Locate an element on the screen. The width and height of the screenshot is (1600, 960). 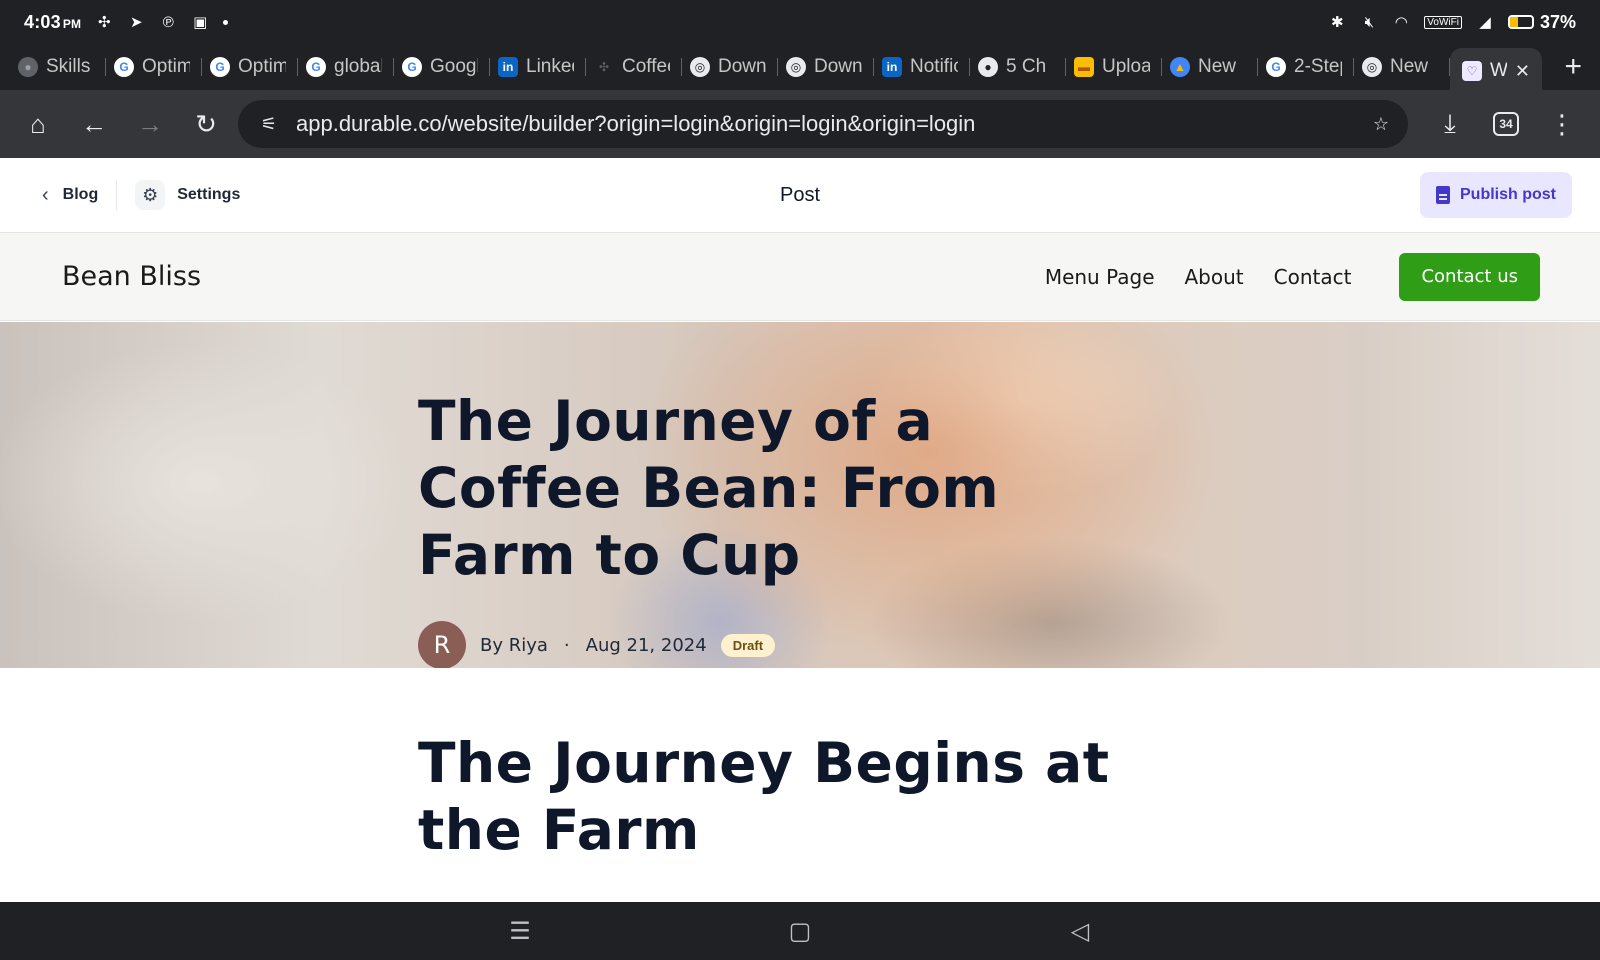
tab: ✣ Coffee is located at coordinates (634, 67).